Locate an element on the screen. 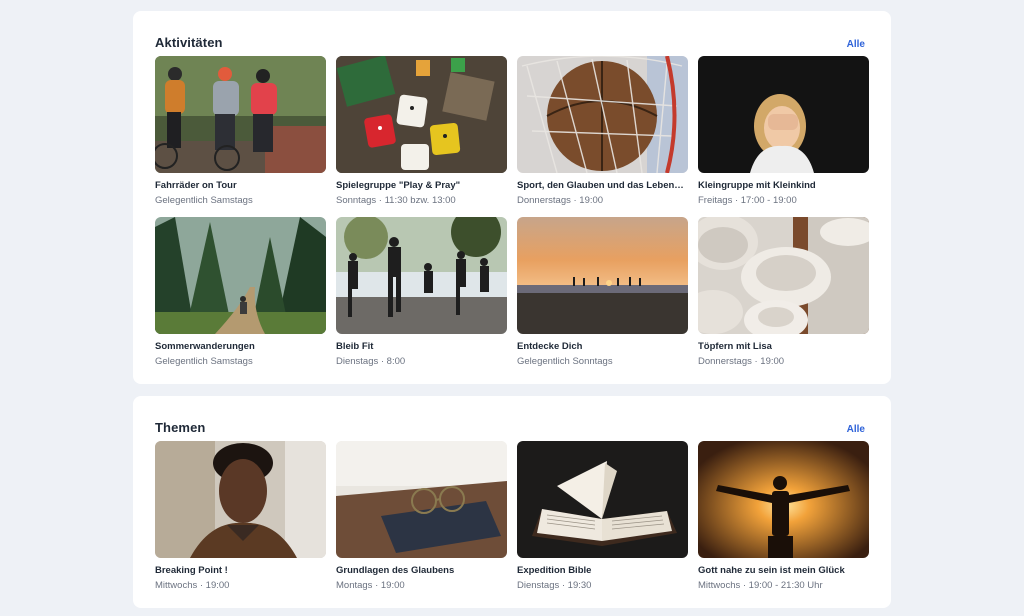 Image resolution: width=1024 pixels, height=616 pixels. man-arms-open-sunset-photo is located at coordinates (783, 499).